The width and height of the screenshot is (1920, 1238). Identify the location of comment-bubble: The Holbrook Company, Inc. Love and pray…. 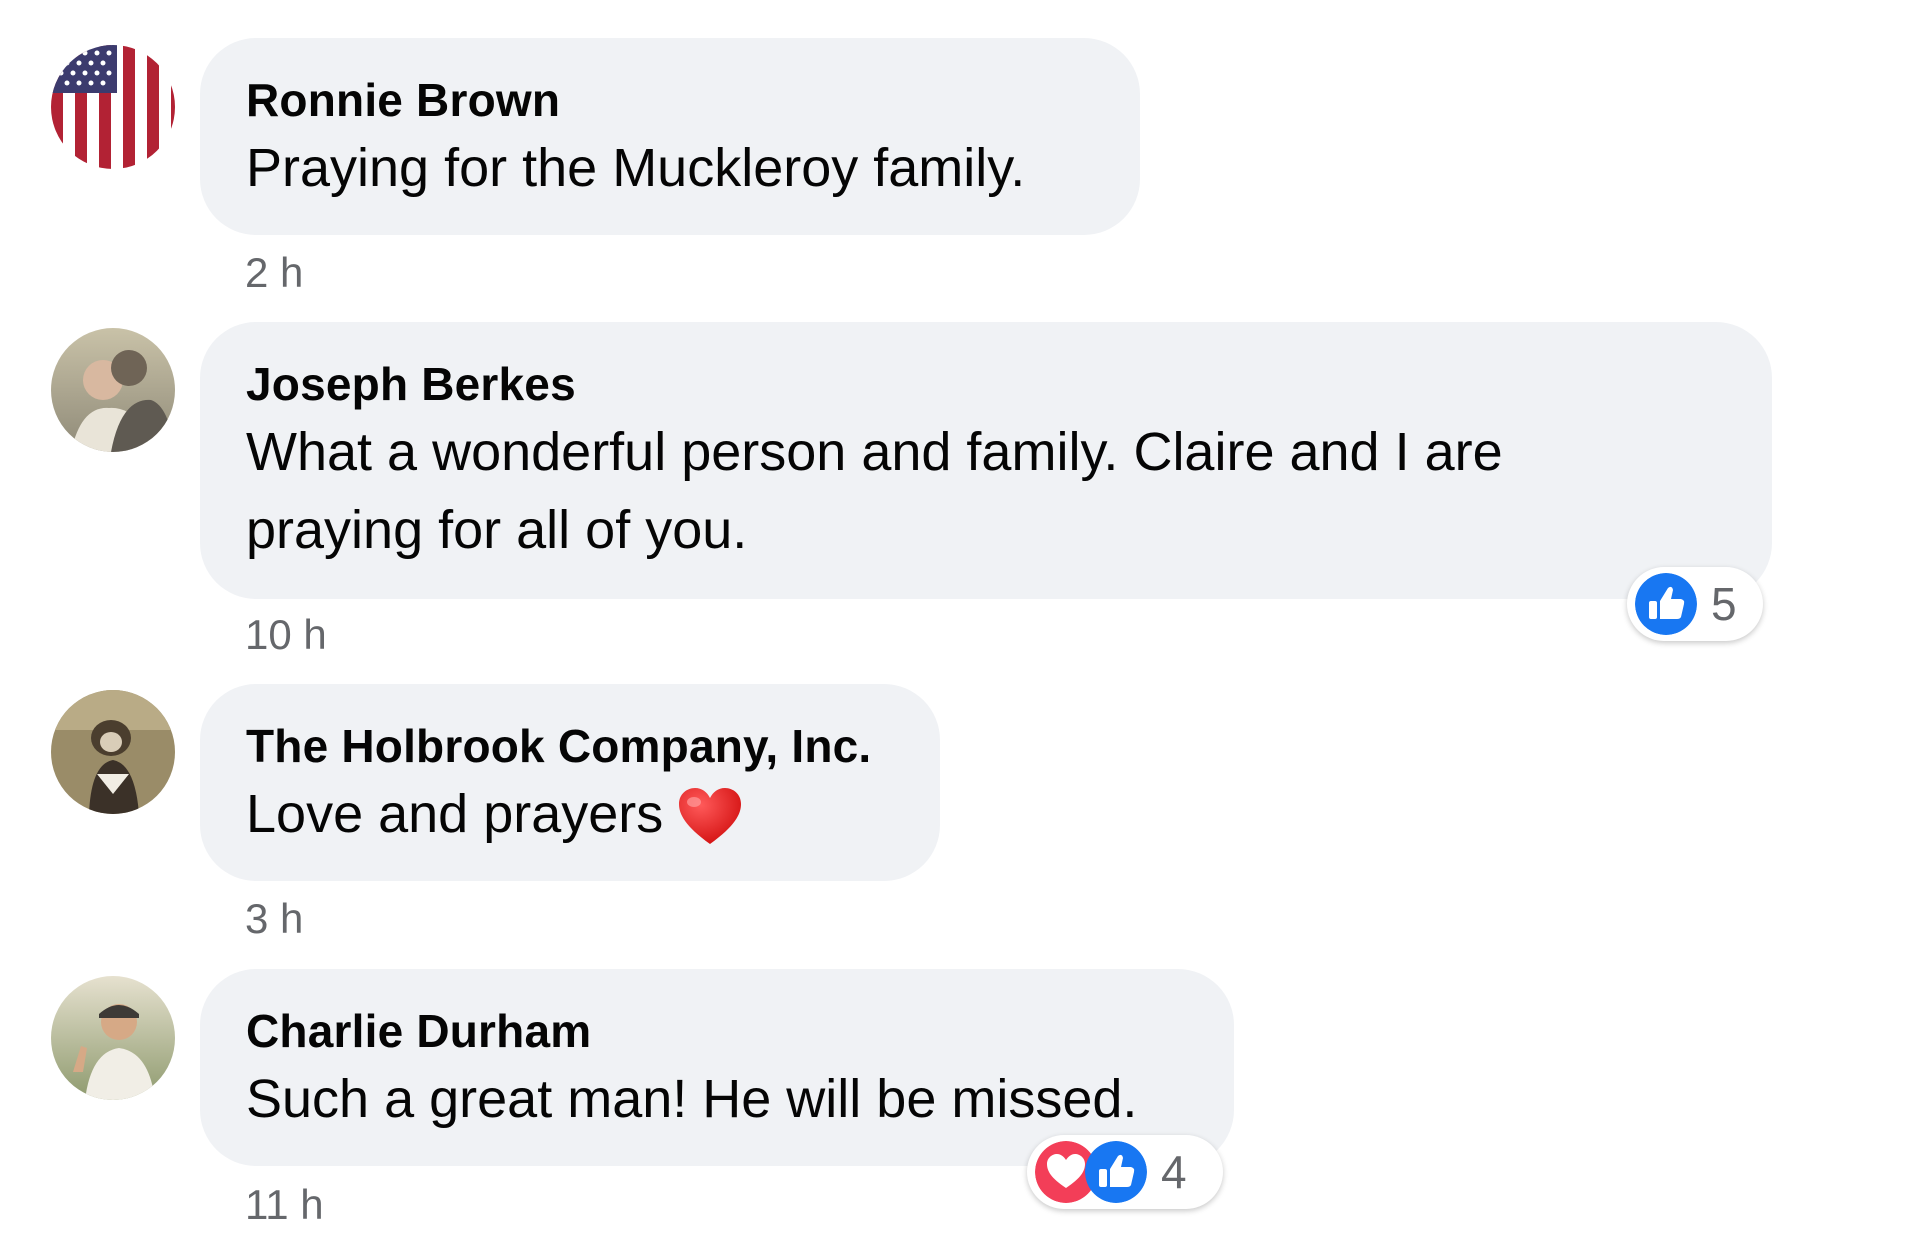
(570, 782).